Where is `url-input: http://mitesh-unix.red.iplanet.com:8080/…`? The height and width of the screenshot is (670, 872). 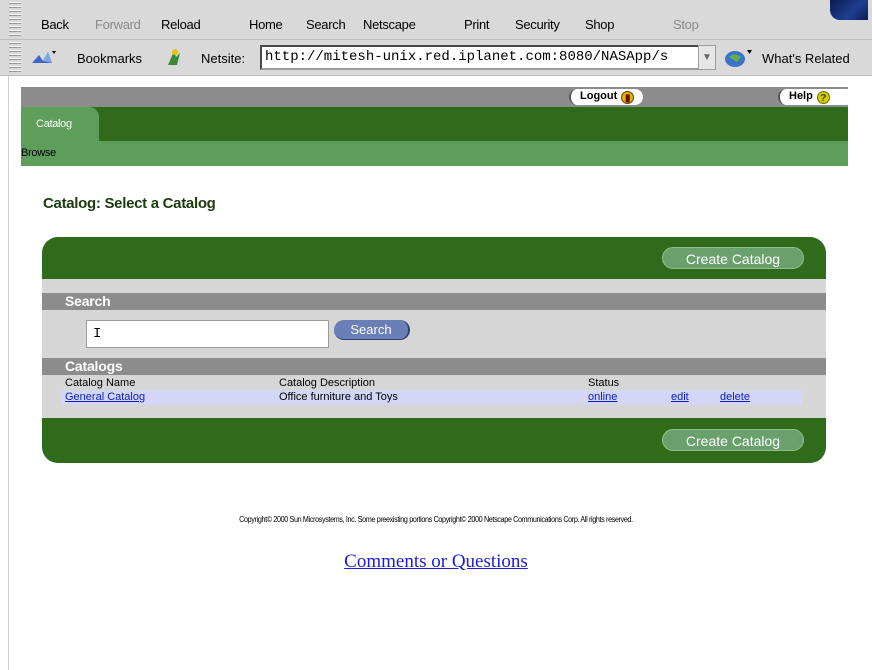
url-input: http://mitesh-unix.red.iplanet.com:8080/… is located at coordinates (480, 57).